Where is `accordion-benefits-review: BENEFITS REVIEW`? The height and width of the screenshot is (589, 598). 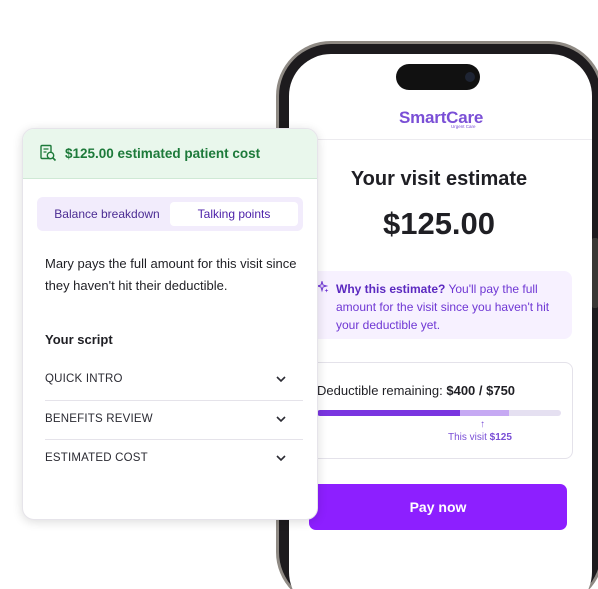 accordion-benefits-review: BENEFITS REVIEW is located at coordinates (174, 420).